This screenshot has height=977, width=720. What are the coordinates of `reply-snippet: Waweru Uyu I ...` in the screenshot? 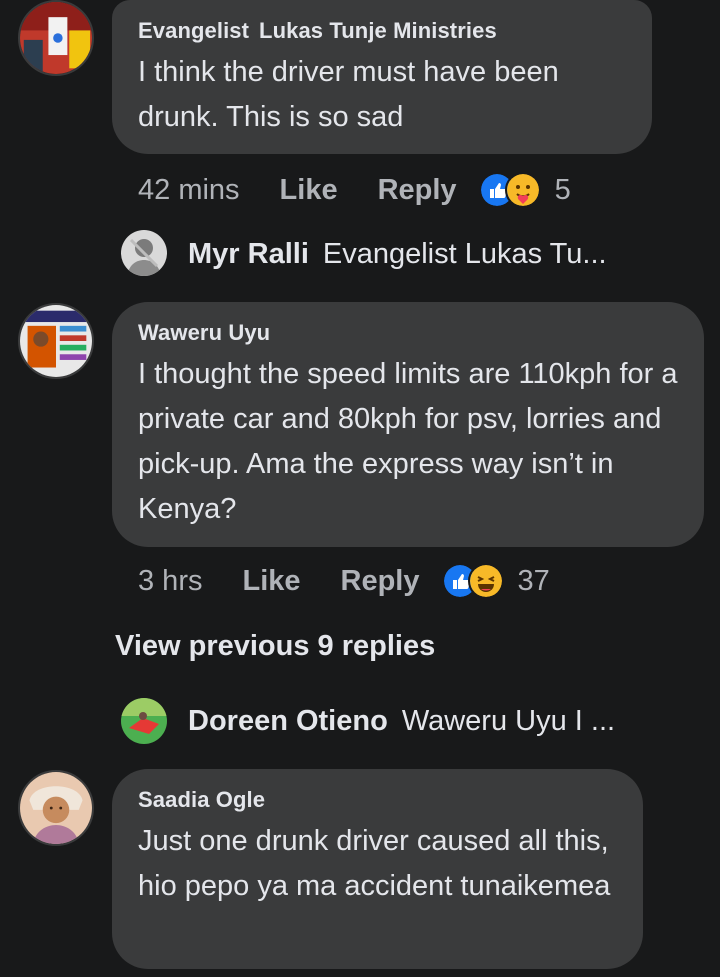 It's located at (508, 721).